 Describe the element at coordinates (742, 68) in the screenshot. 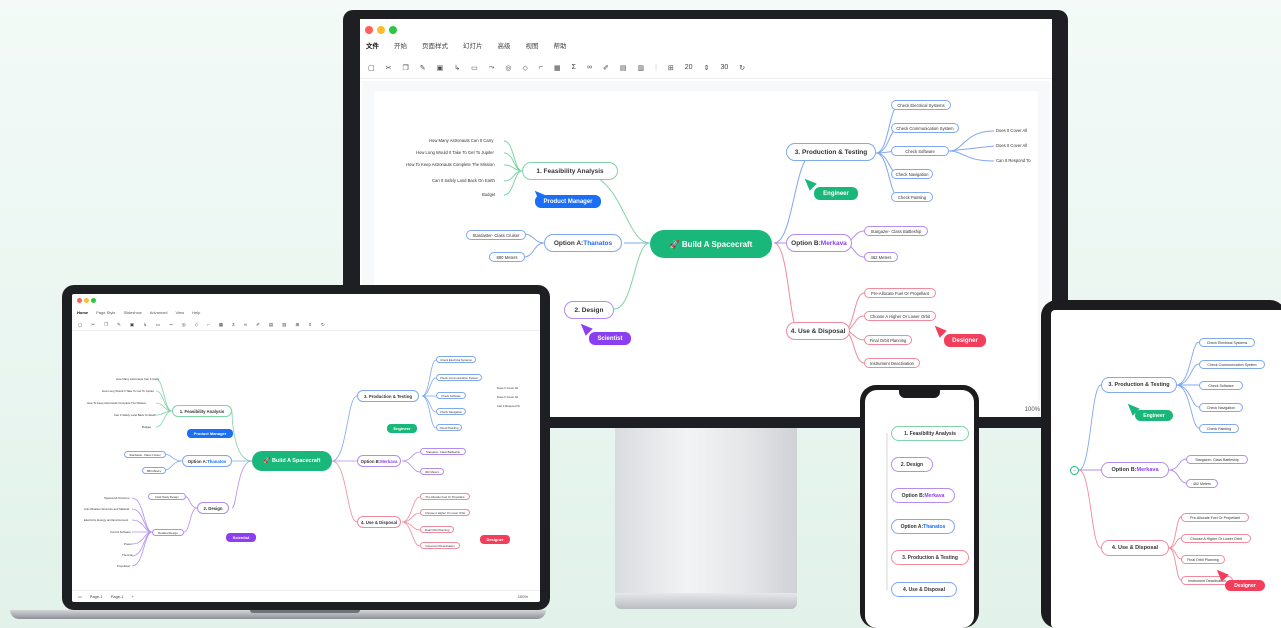

I see `redo-icon: ↻` at that location.